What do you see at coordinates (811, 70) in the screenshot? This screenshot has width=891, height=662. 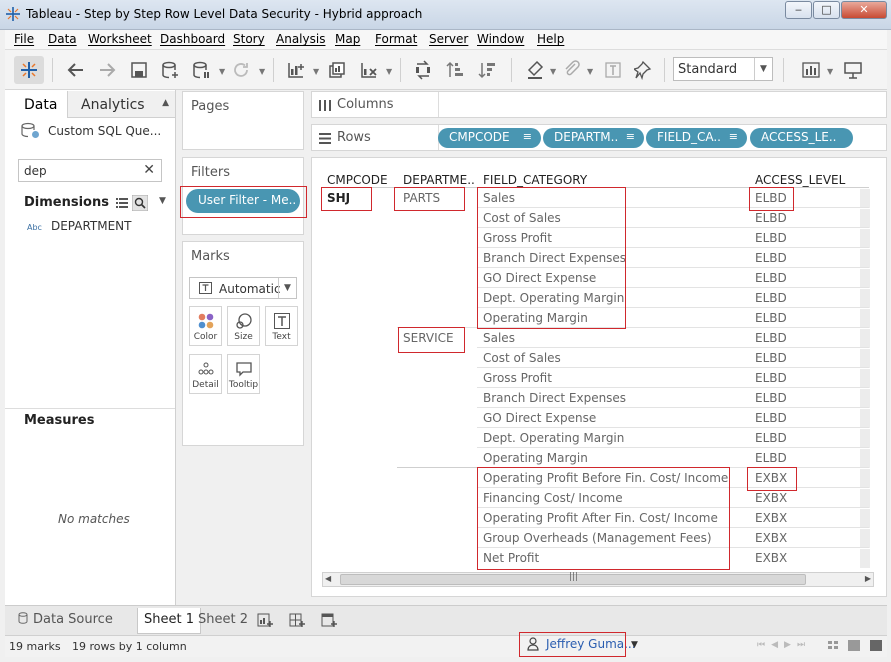 I see `show-me-icon` at bounding box center [811, 70].